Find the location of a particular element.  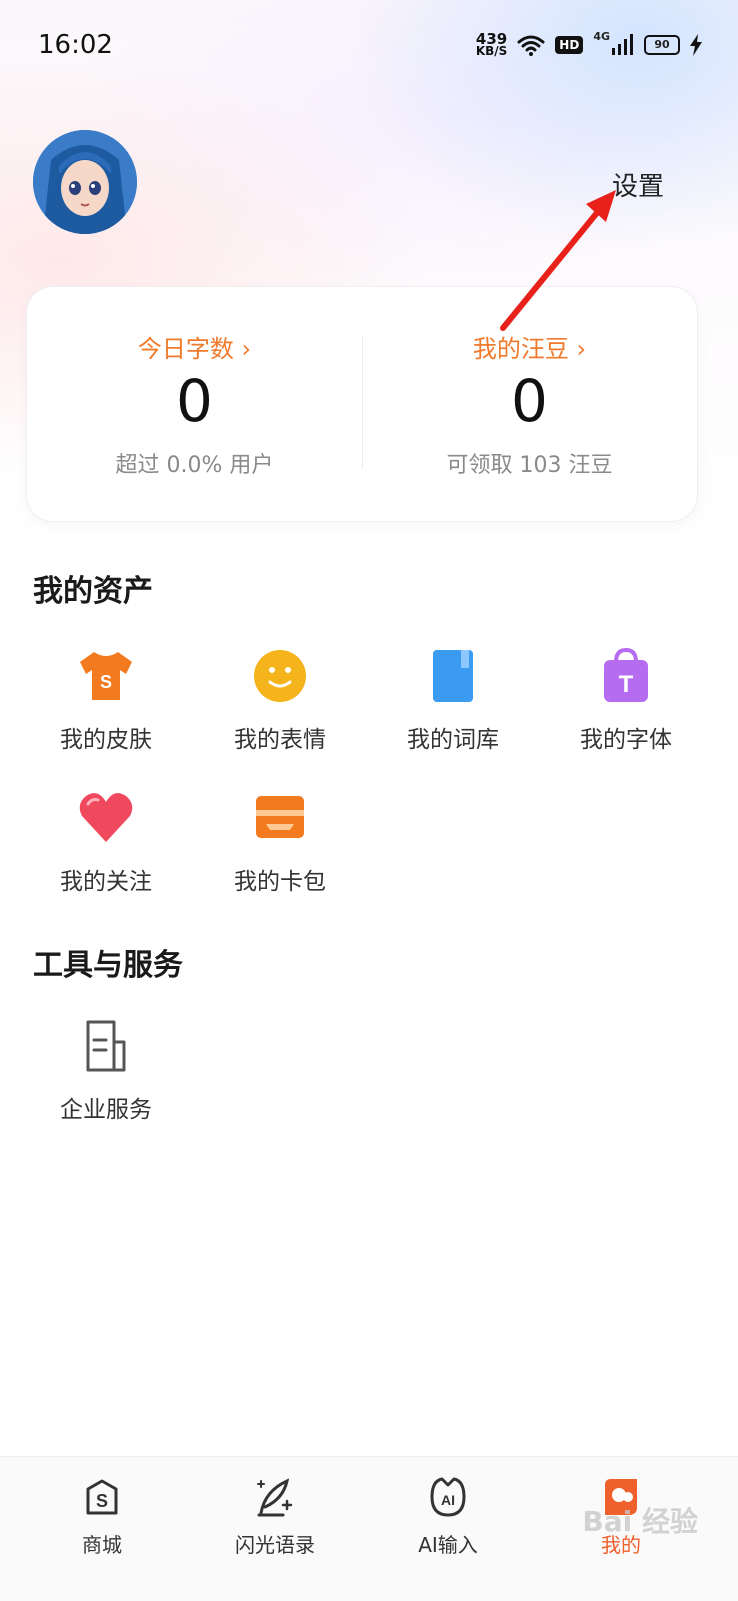

asset-skin: S 我的皮肤 is located at coordinates (106, 700).